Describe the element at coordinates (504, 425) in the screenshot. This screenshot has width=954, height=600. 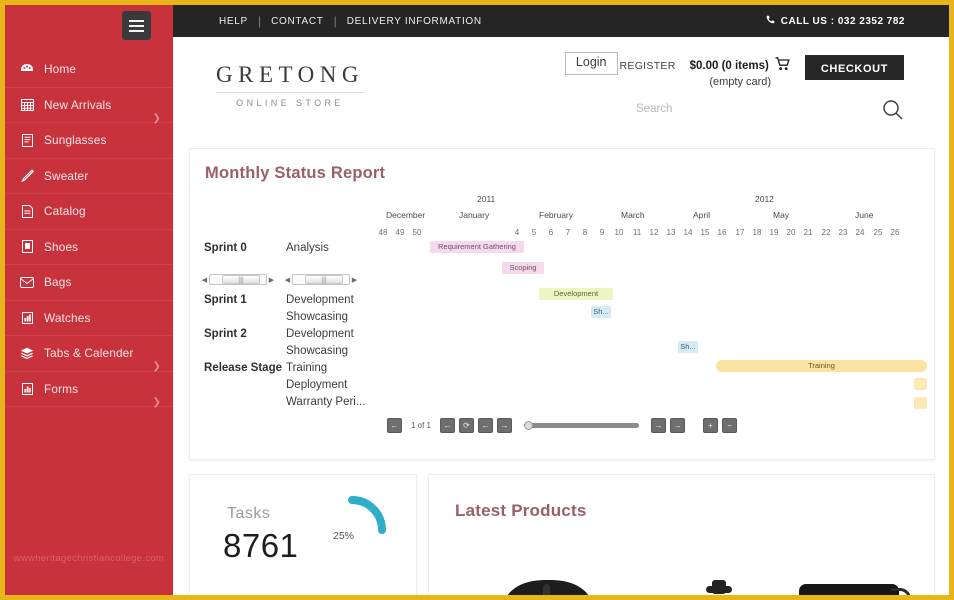
I see `scroll-right-button: →` at that location.